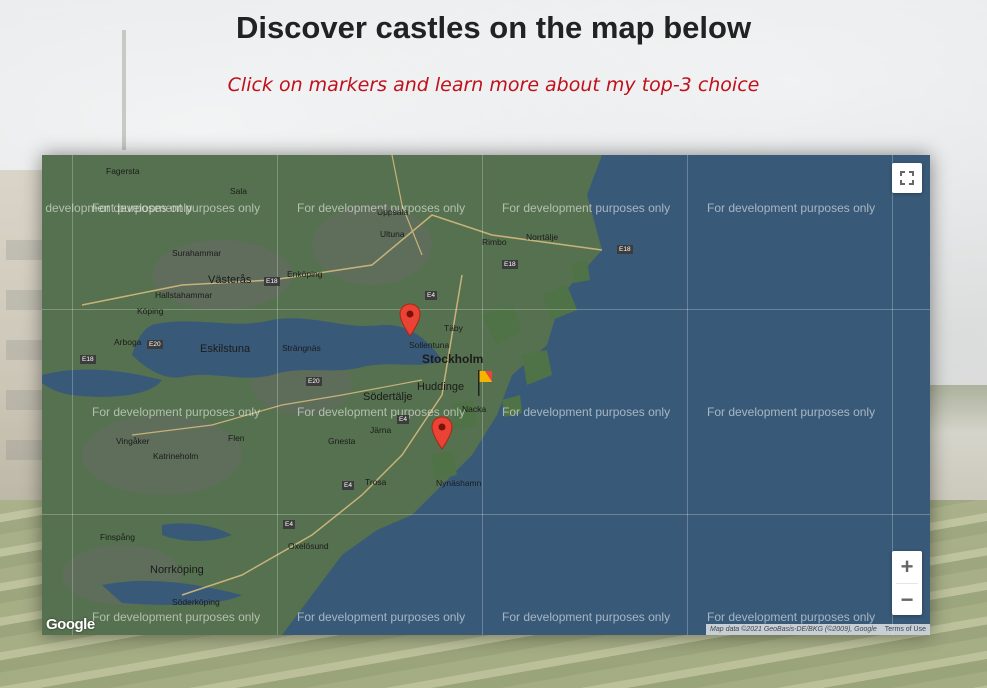 The image size is (987, 688). Describe the element at coordinates (225, 349) in the screenshot. I see `place-label: Eskilstuna` at that location.